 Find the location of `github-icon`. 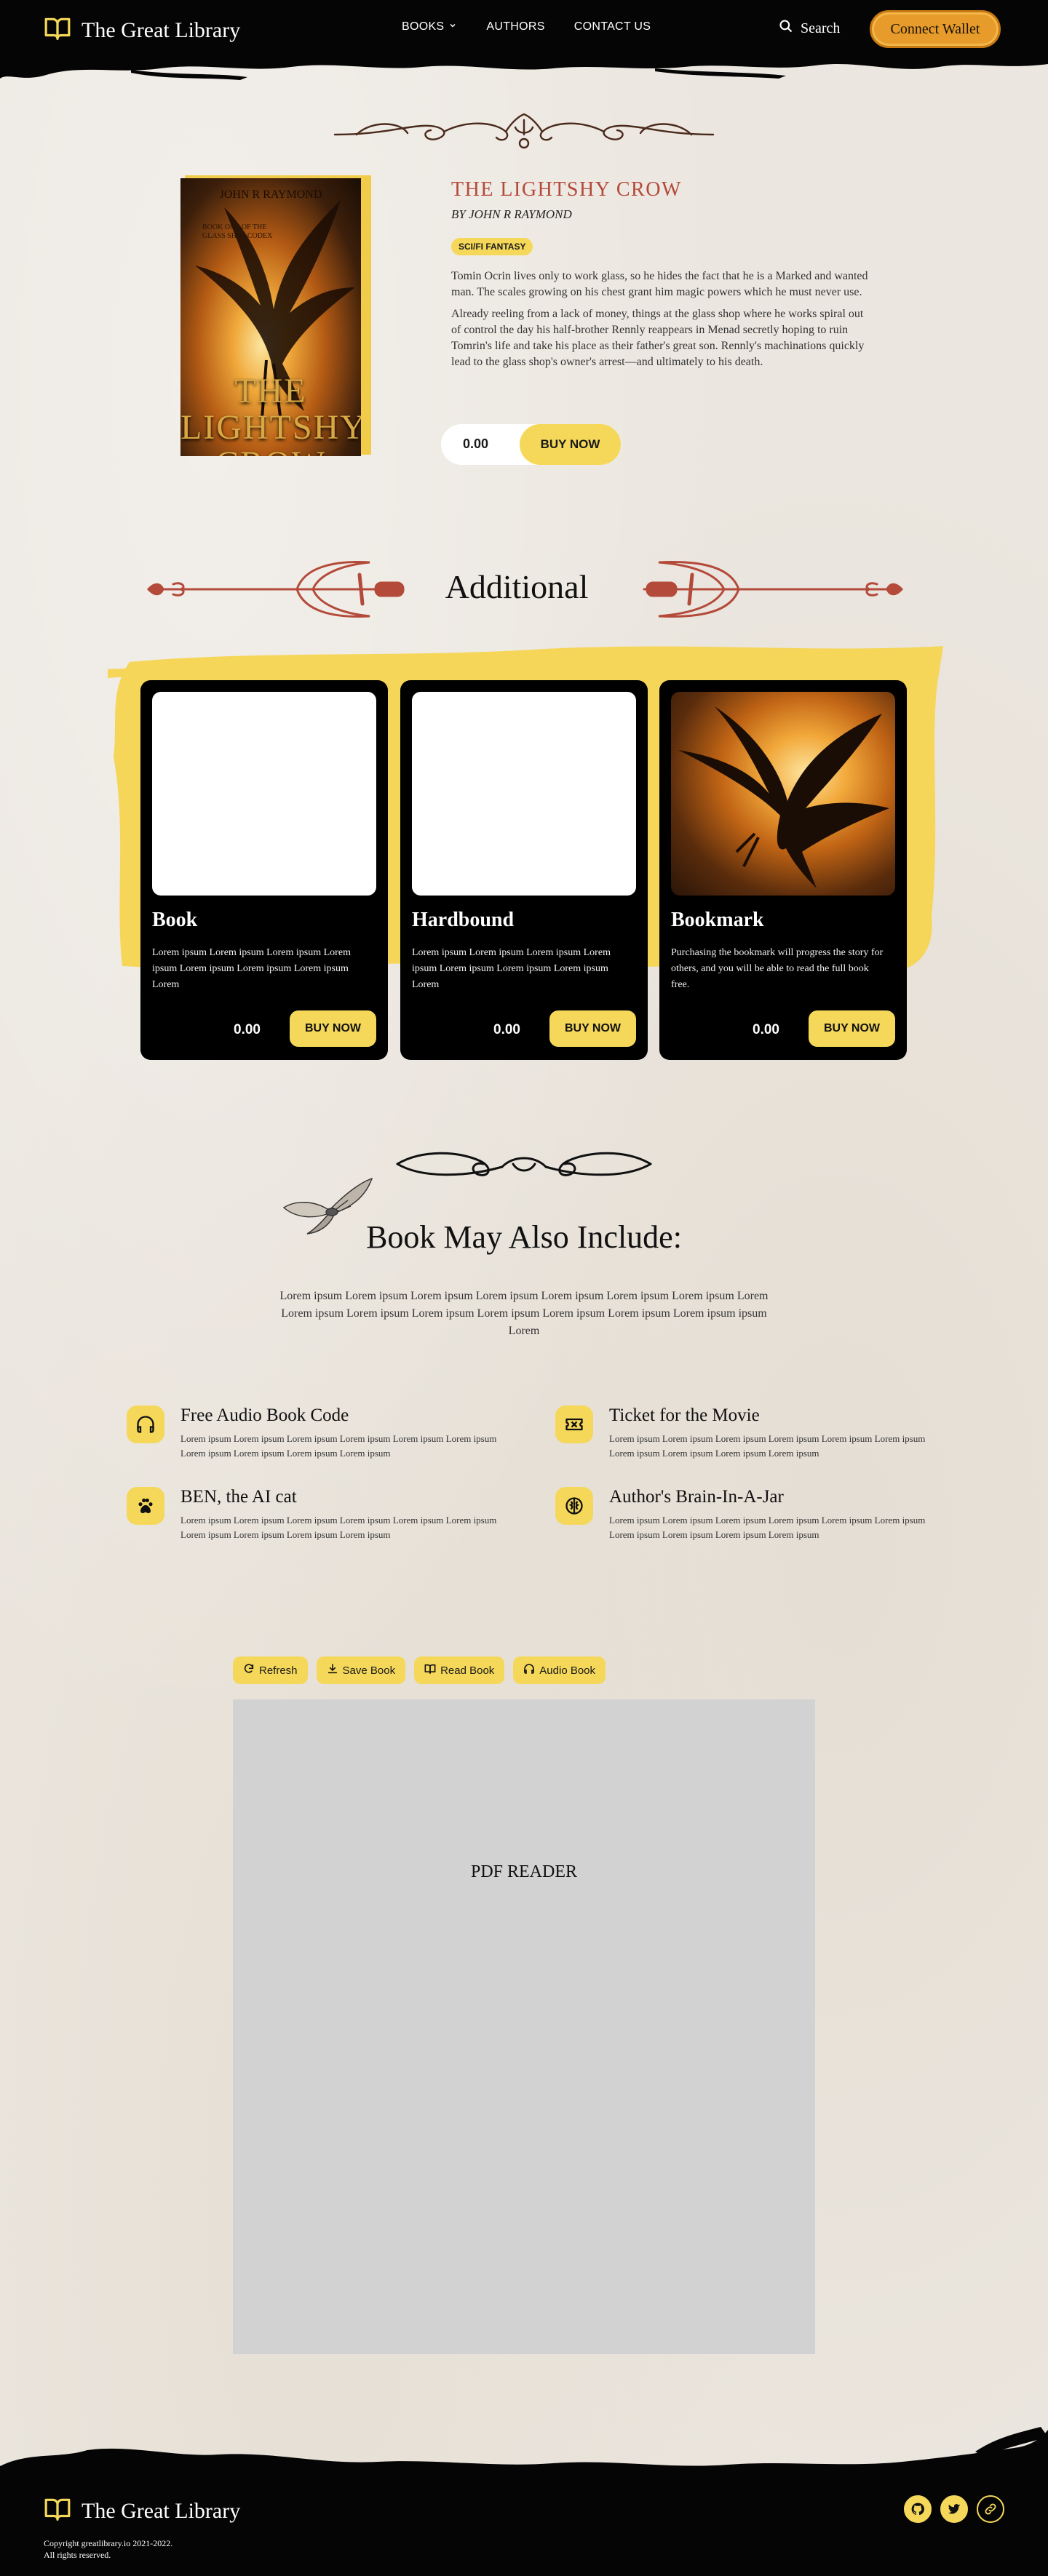

github-icon is located at coordinates (918, 2509).